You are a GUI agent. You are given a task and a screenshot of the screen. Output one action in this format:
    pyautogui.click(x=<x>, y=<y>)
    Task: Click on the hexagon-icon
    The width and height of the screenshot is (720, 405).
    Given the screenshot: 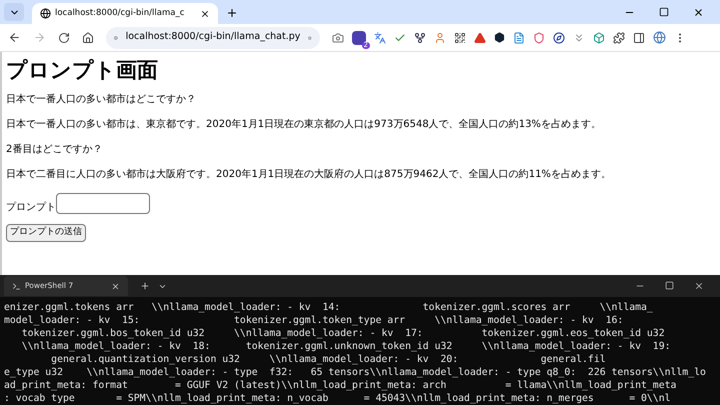 What is the action you would take?
    pyautogui.click(x=499, y=37)
    